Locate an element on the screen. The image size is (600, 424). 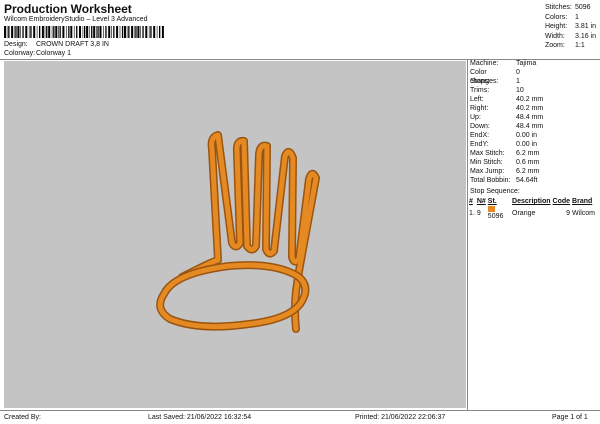
stop-sequence-title: Stop Sequence: is located at coordinates (495, 191).